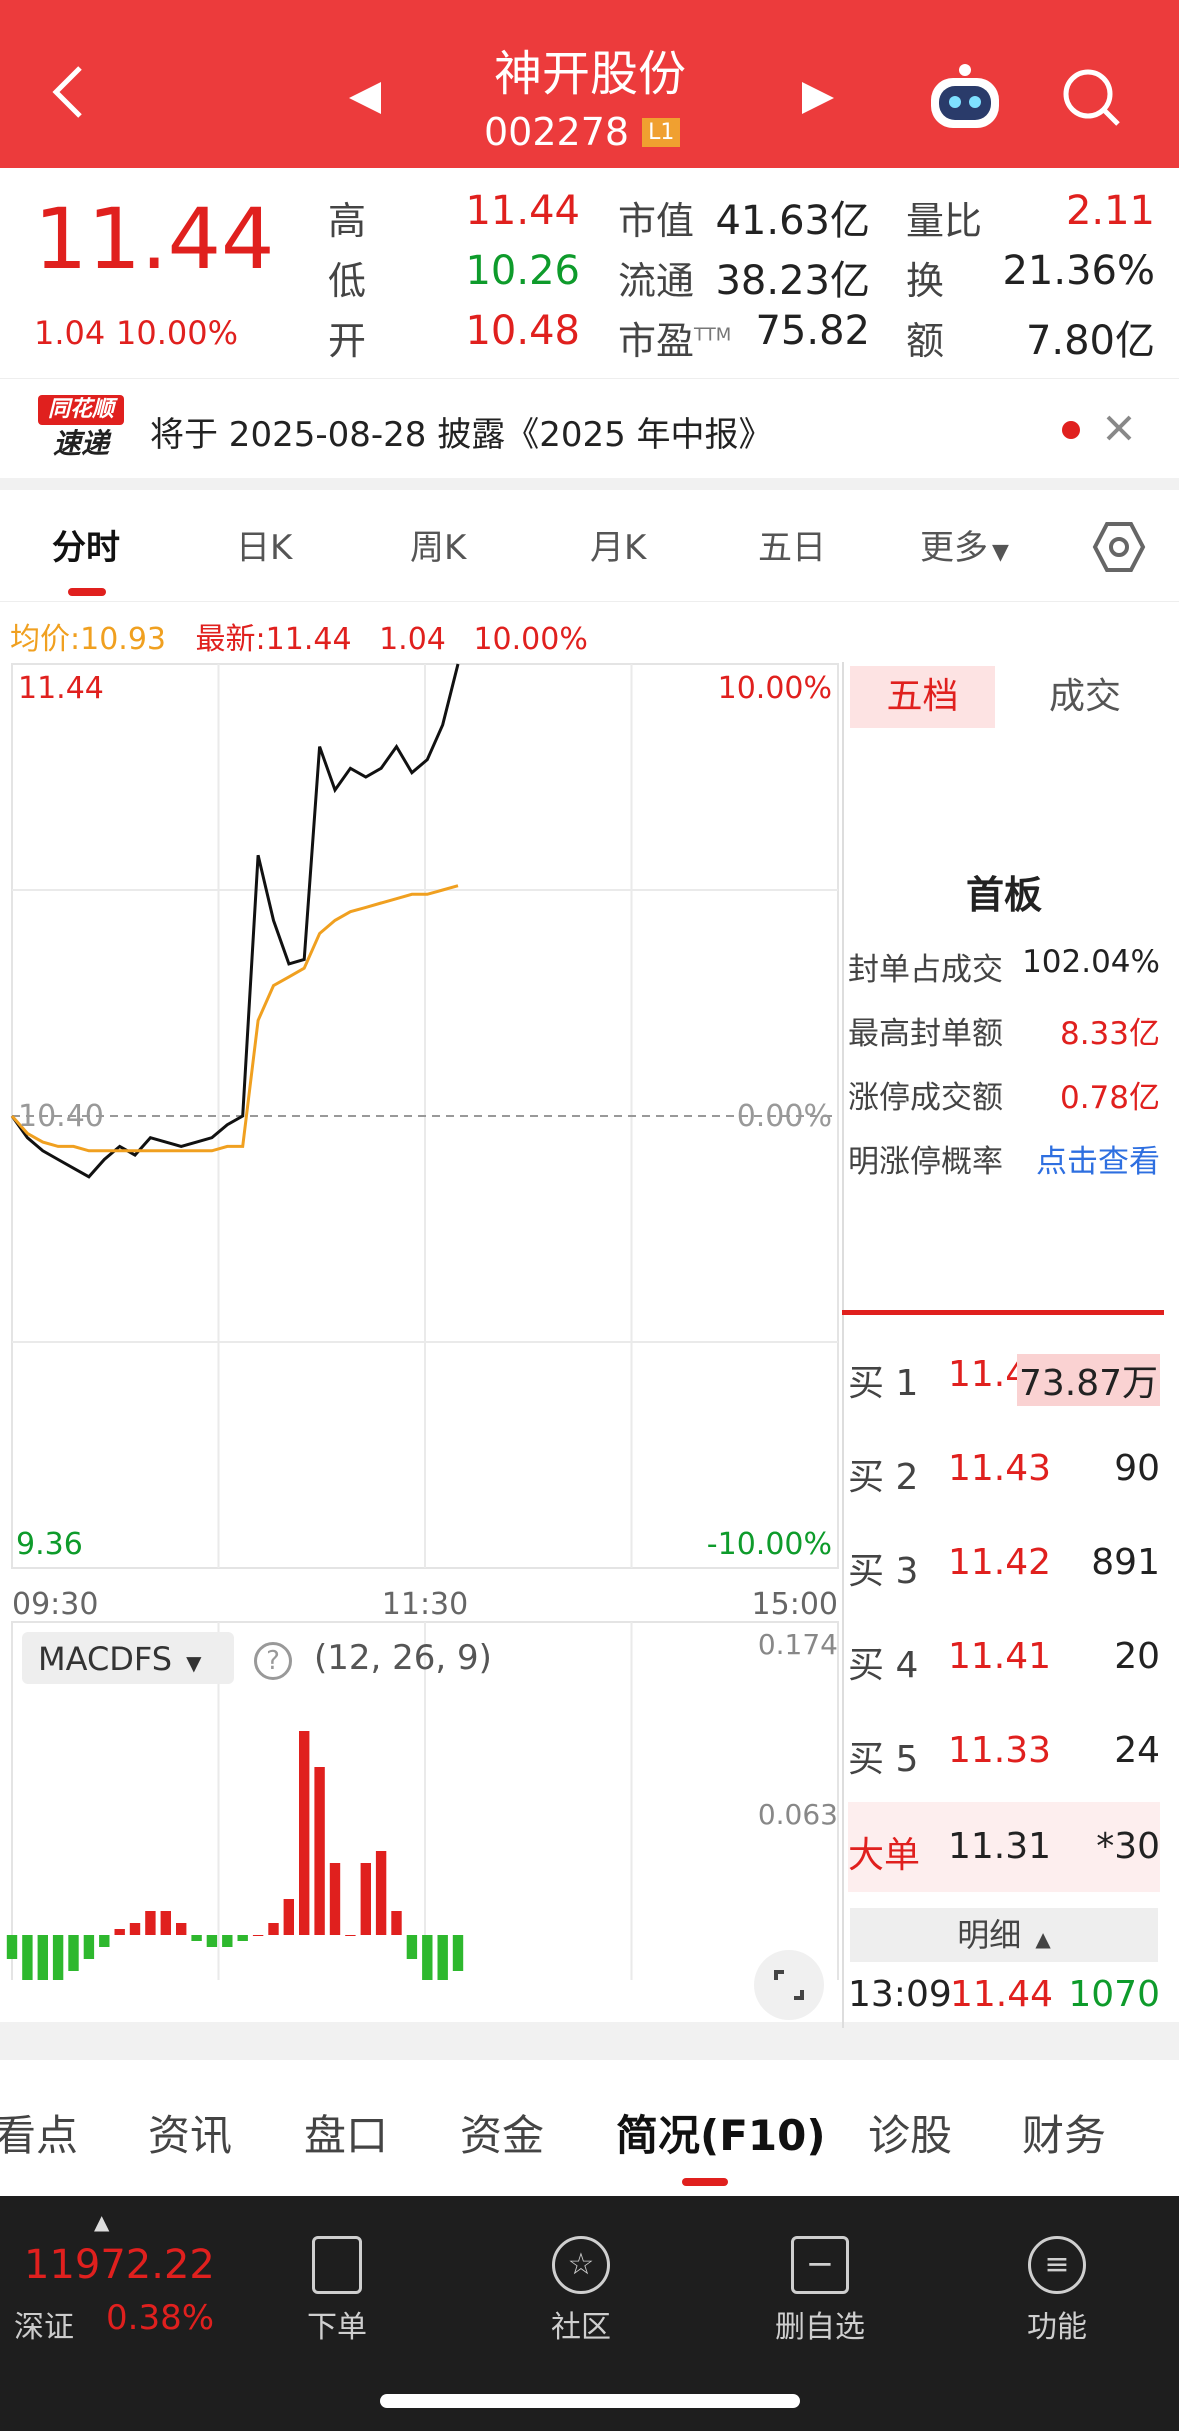 This screenshot has width=1179, height=2431. I want to click on tab-intraday: 分时, so click(86, 544).